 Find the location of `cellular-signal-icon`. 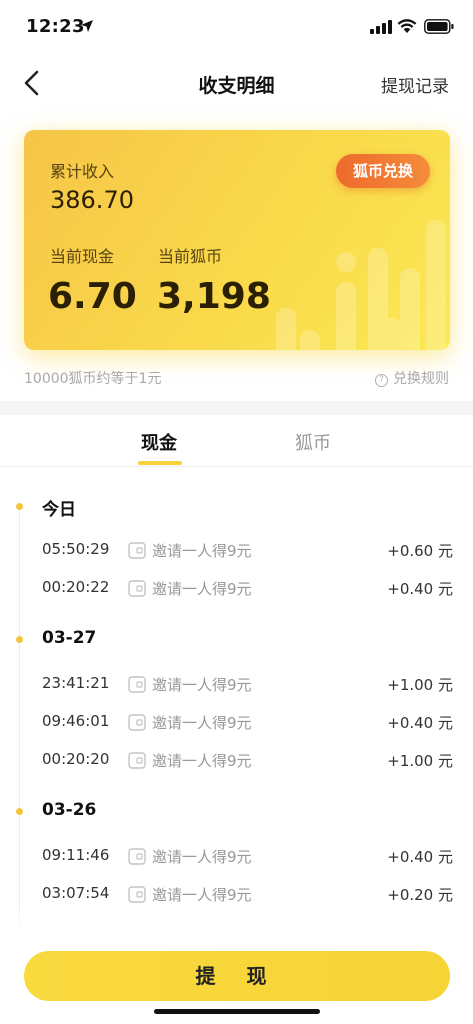

cellular-signal-icon is located at coordinates (381, 27).